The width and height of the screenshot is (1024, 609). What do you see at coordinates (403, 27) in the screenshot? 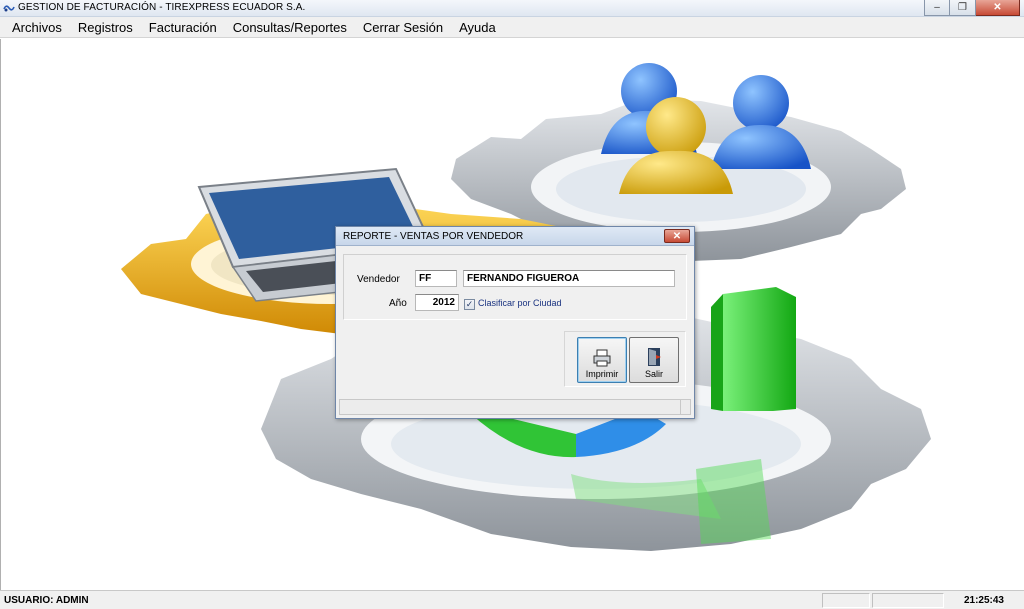
I see `menu-cerrar-sesion: Cerrar Sesión` at bounding box center [403, 27].